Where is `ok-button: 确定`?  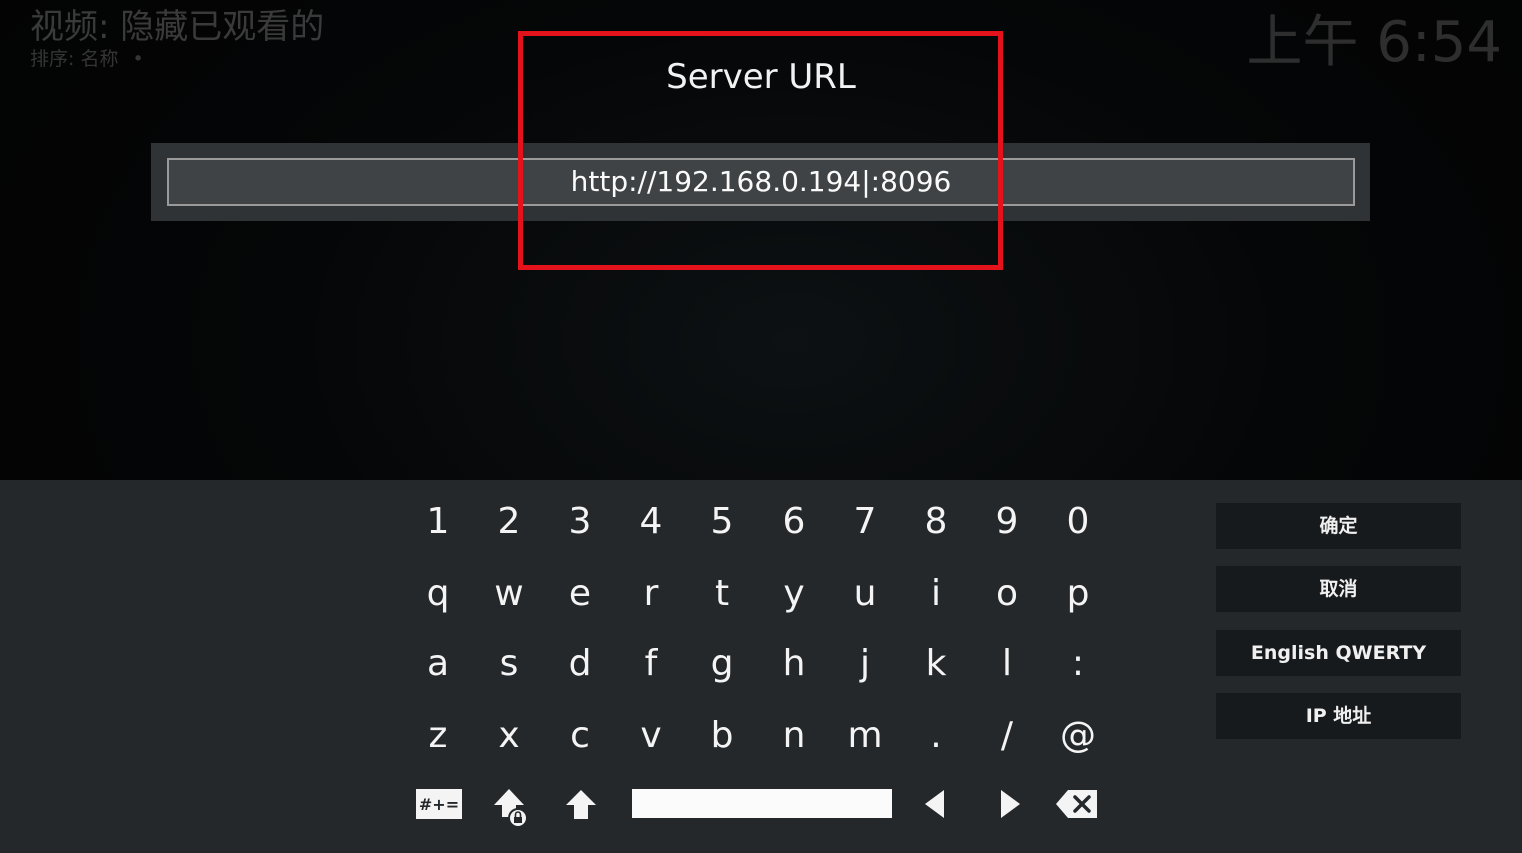 ok-button: 确定 is located at coordinates (1338, 526).